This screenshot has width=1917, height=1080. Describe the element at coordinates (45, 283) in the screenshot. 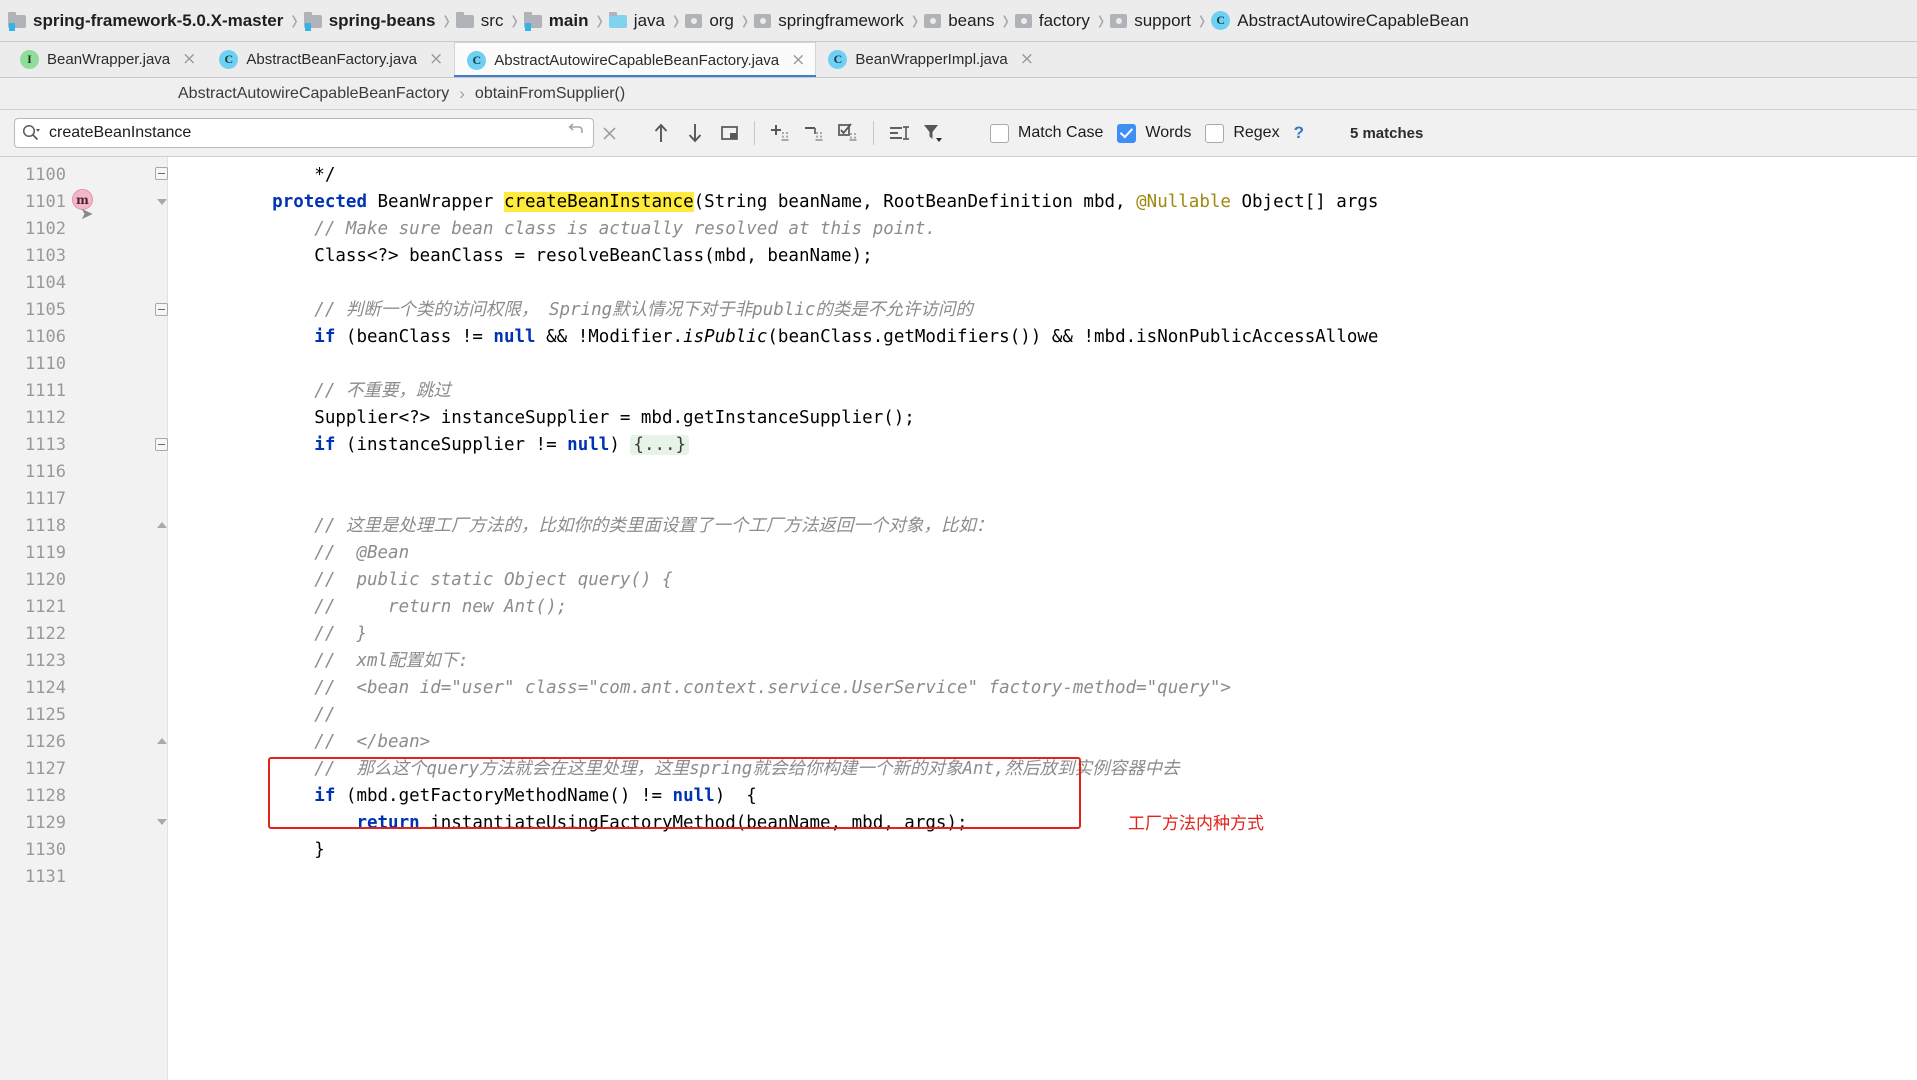

I see `line-number: 1104` at that location.